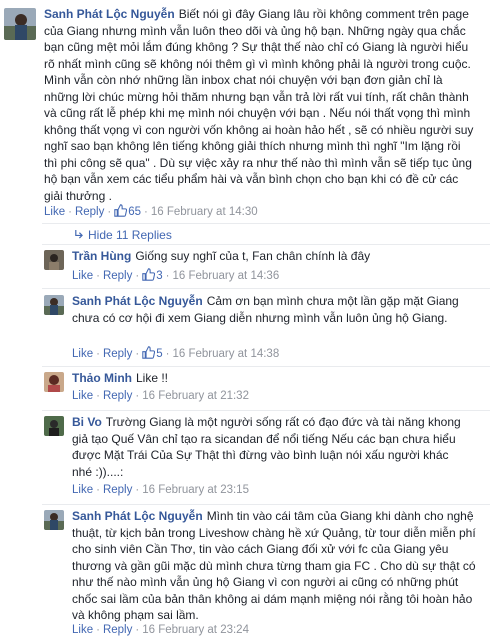 The height and width of the screenshot is (641, 490). Describe the element at coordinates (102, 378) in the screenshot. I see `author-name: Thảo Minh` at that location.